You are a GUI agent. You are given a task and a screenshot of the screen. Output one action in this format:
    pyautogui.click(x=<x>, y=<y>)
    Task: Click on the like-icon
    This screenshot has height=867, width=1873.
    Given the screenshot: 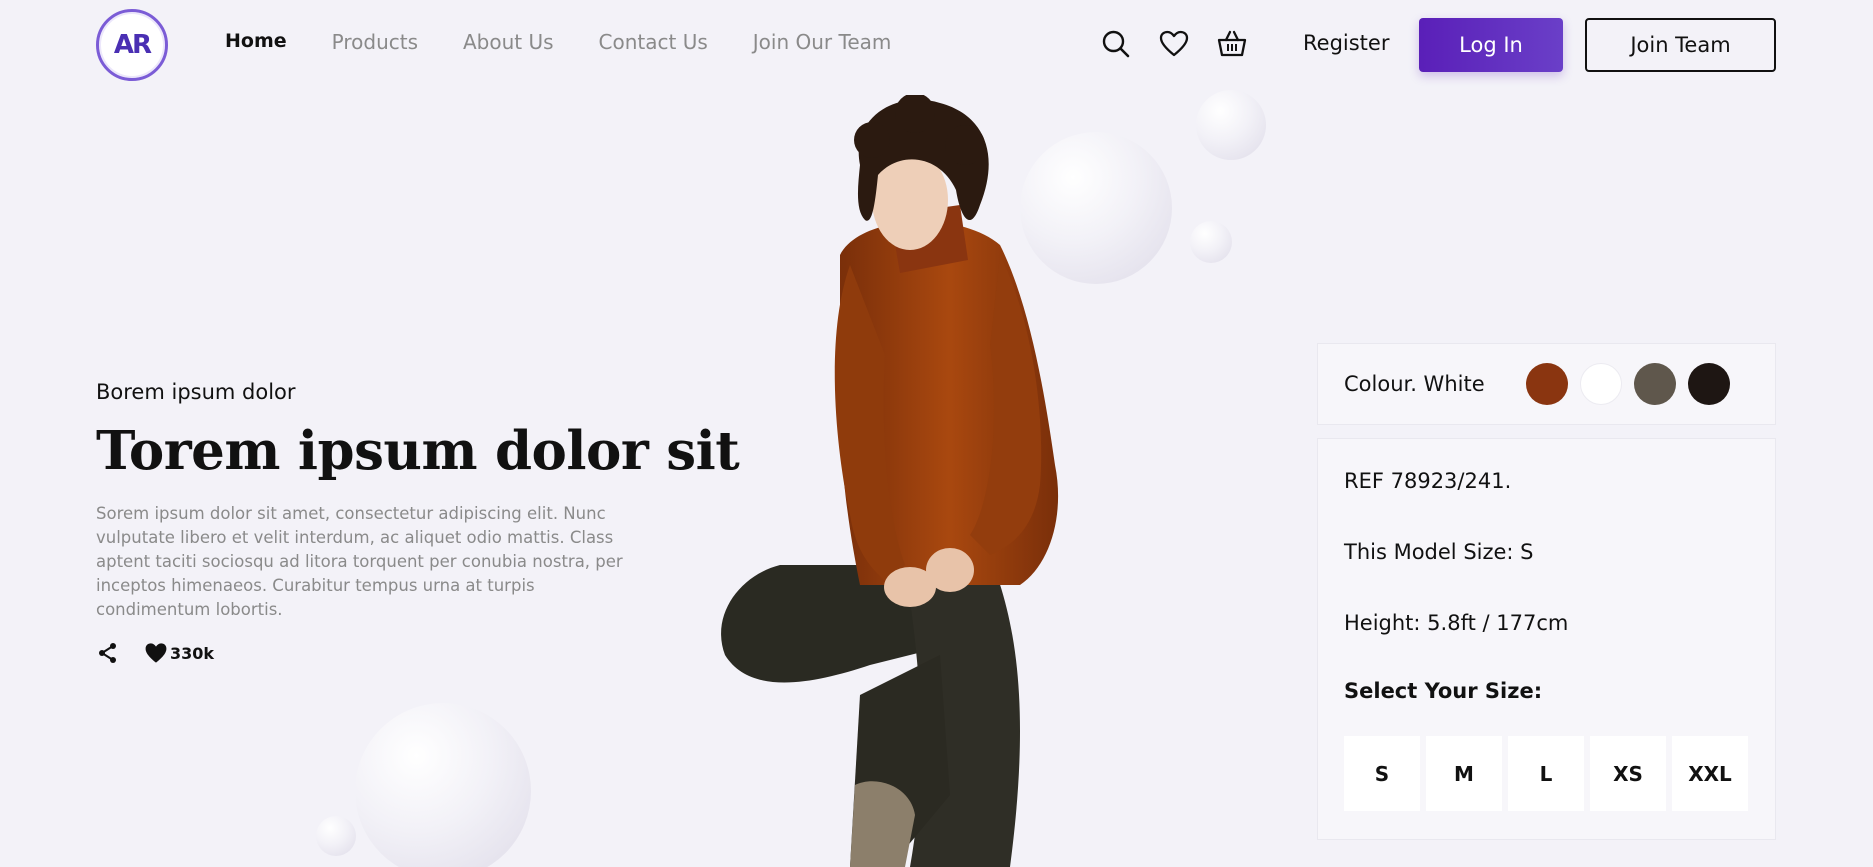 What is the action you would take?
    pyautogui.click(x=156, y=653)
    